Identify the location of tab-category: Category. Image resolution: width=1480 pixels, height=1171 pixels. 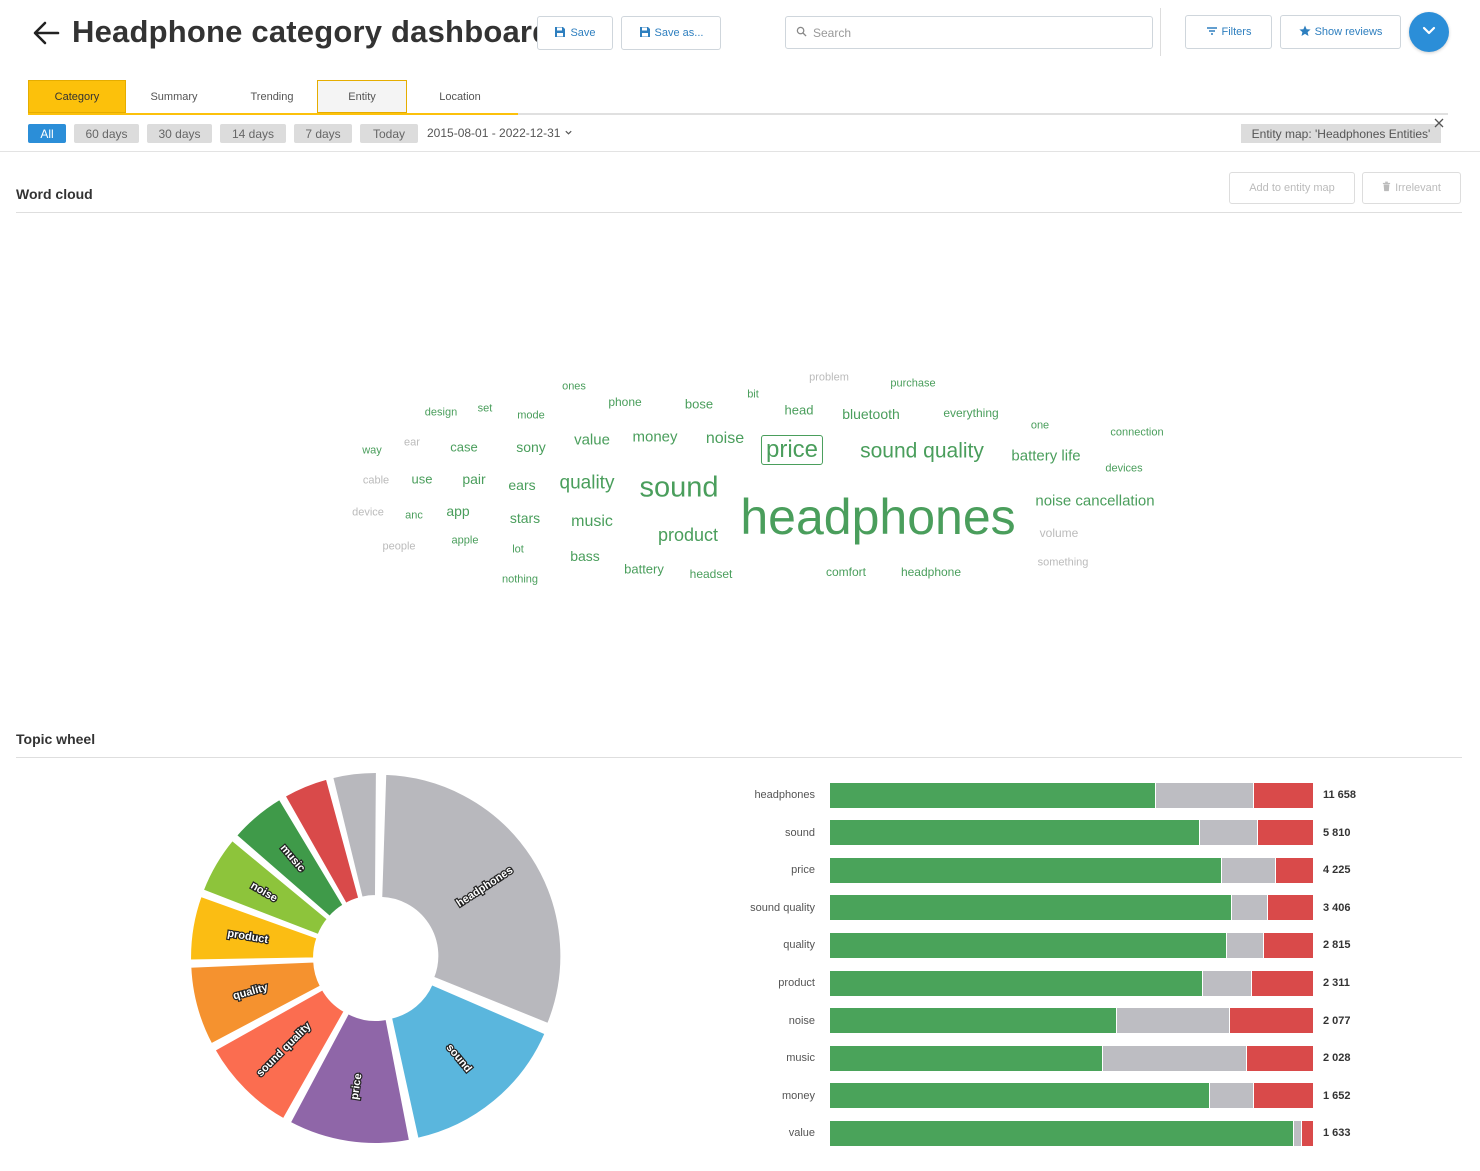
(77, 96).